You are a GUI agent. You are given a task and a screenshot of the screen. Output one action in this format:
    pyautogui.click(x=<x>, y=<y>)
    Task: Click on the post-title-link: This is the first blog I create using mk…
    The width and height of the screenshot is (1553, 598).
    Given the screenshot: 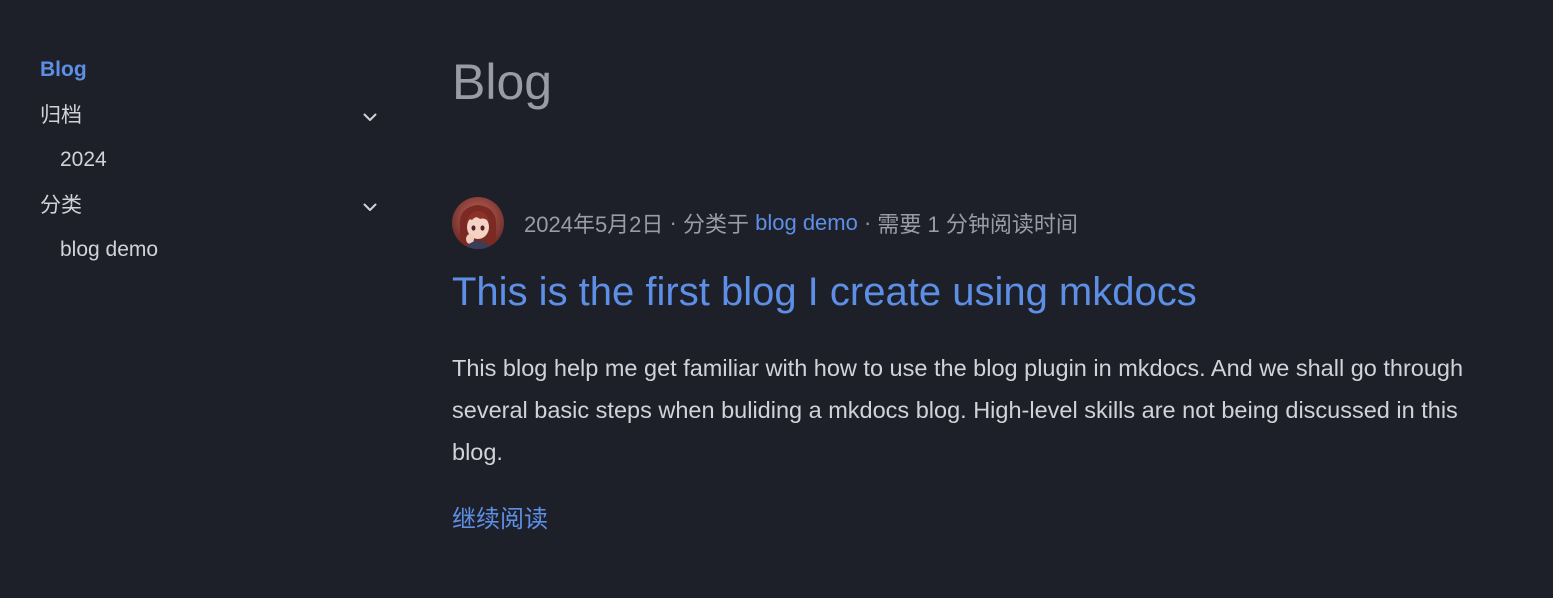 What is the action you would take?
    pyautogui.click(x=824, y=292)
    